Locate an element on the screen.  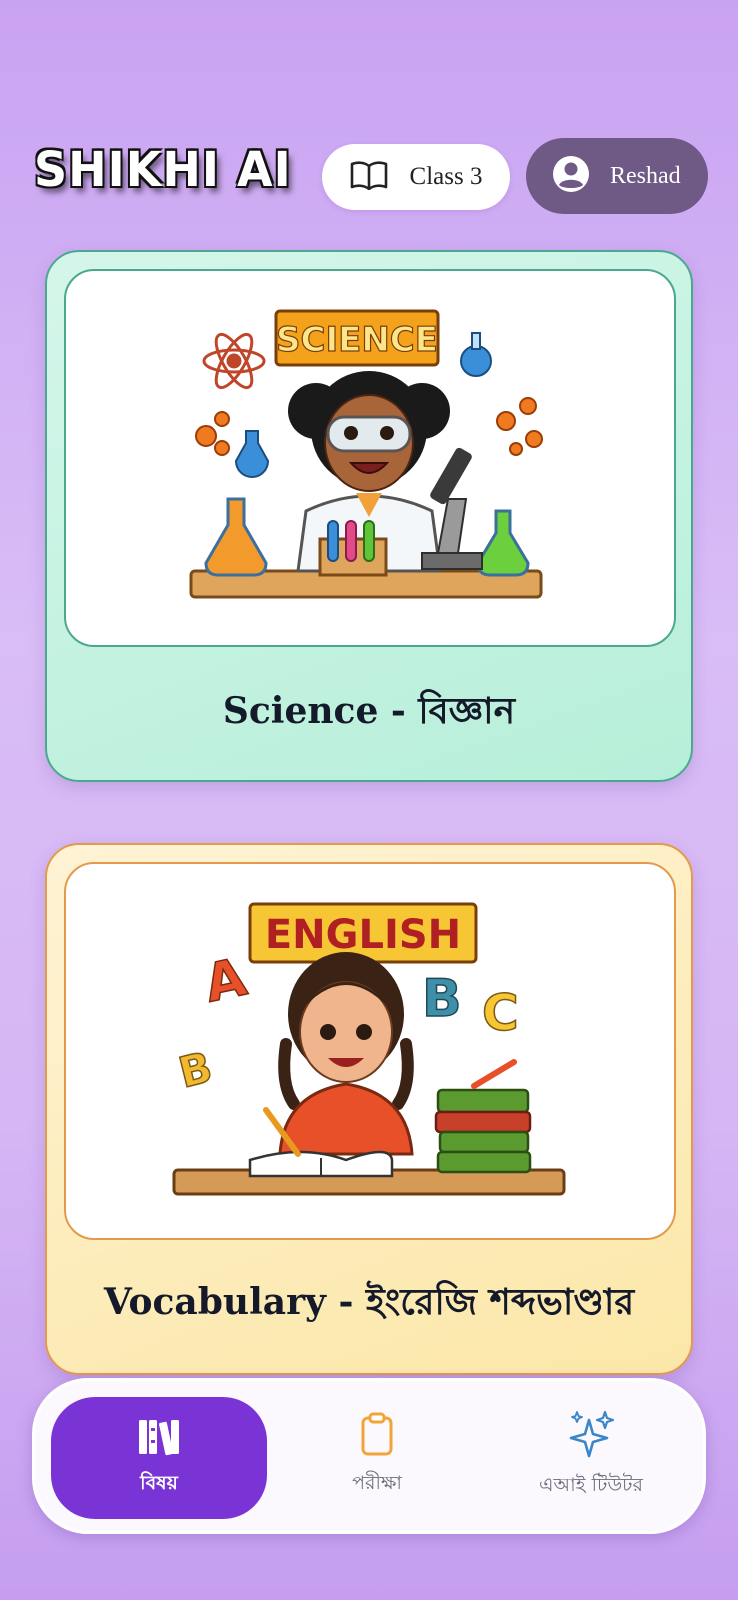
user-avatar-icon is located at coordinates (571, 176).